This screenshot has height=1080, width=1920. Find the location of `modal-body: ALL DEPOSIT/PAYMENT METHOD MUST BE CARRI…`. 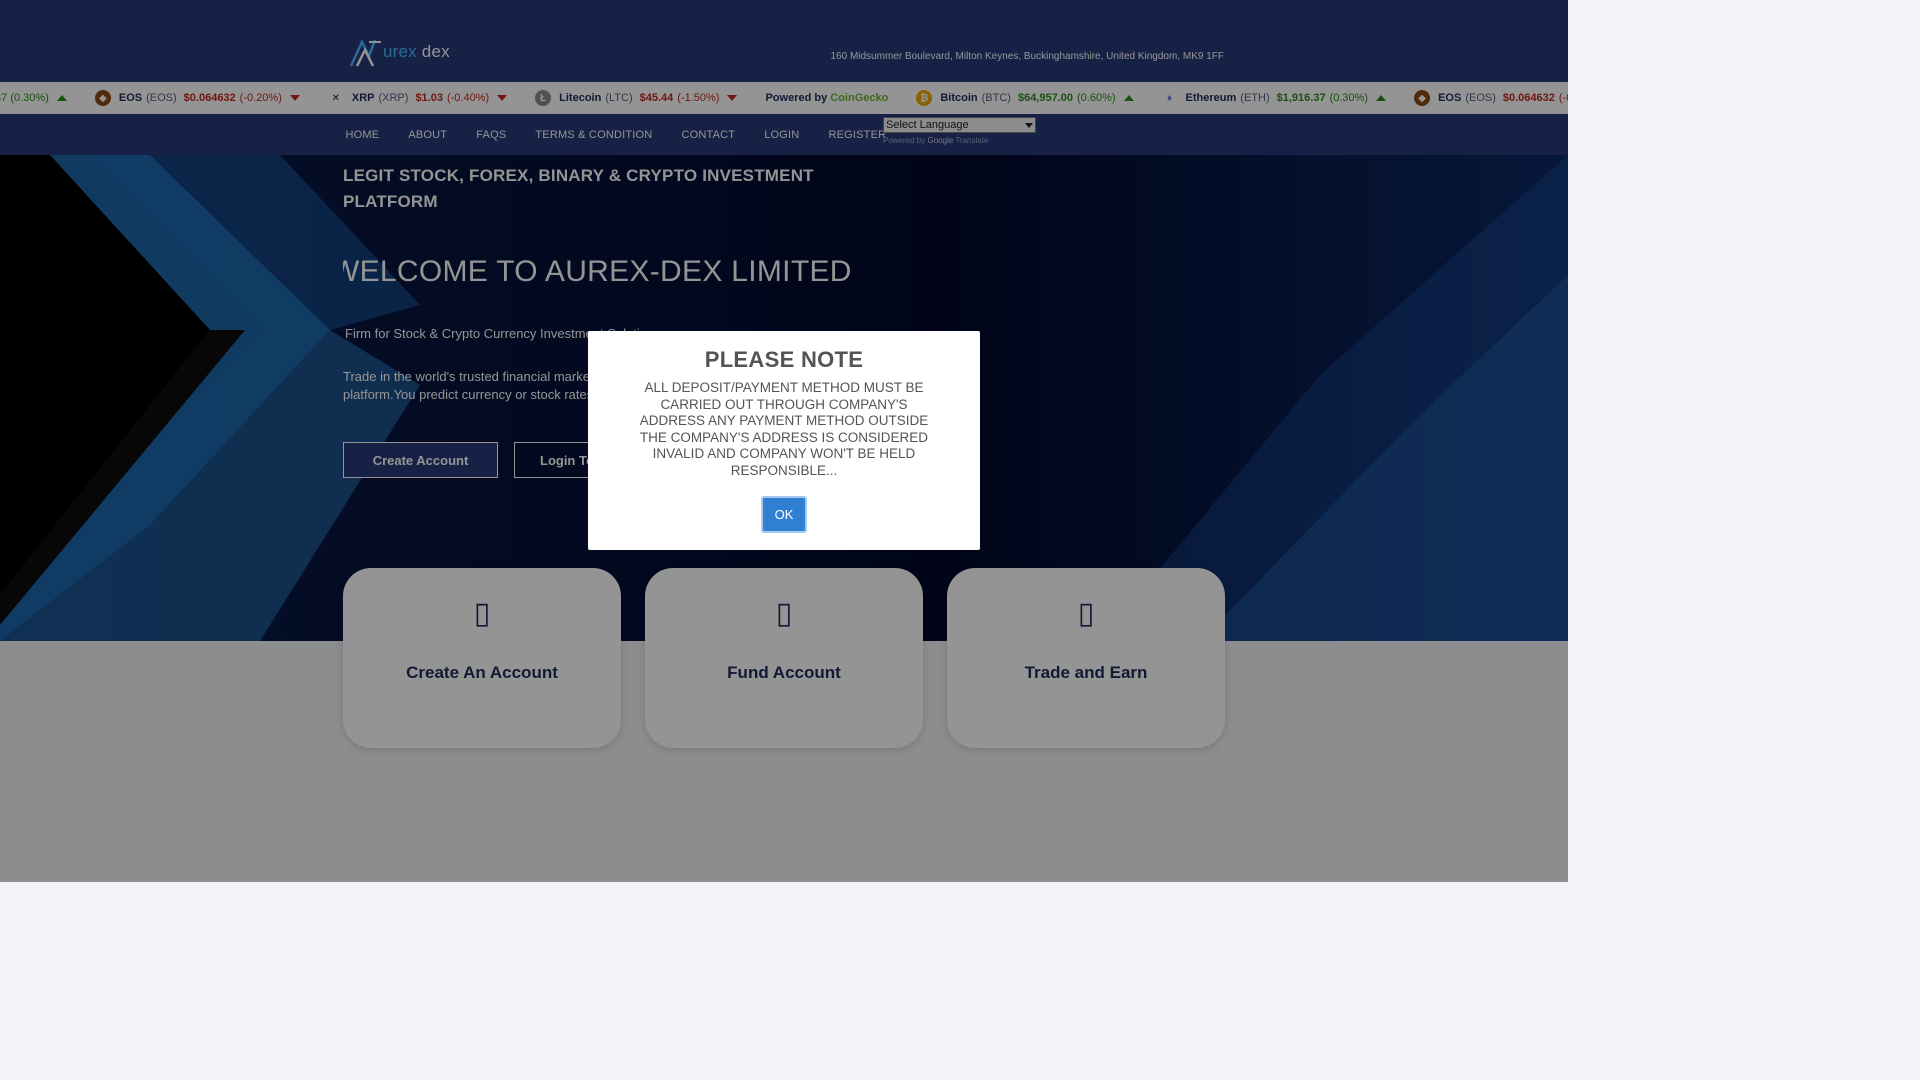

modal-body: ALL DEPOSIT/PAYMENT METHOD MUST BE CARRI… is located at coordinates (784, 429).